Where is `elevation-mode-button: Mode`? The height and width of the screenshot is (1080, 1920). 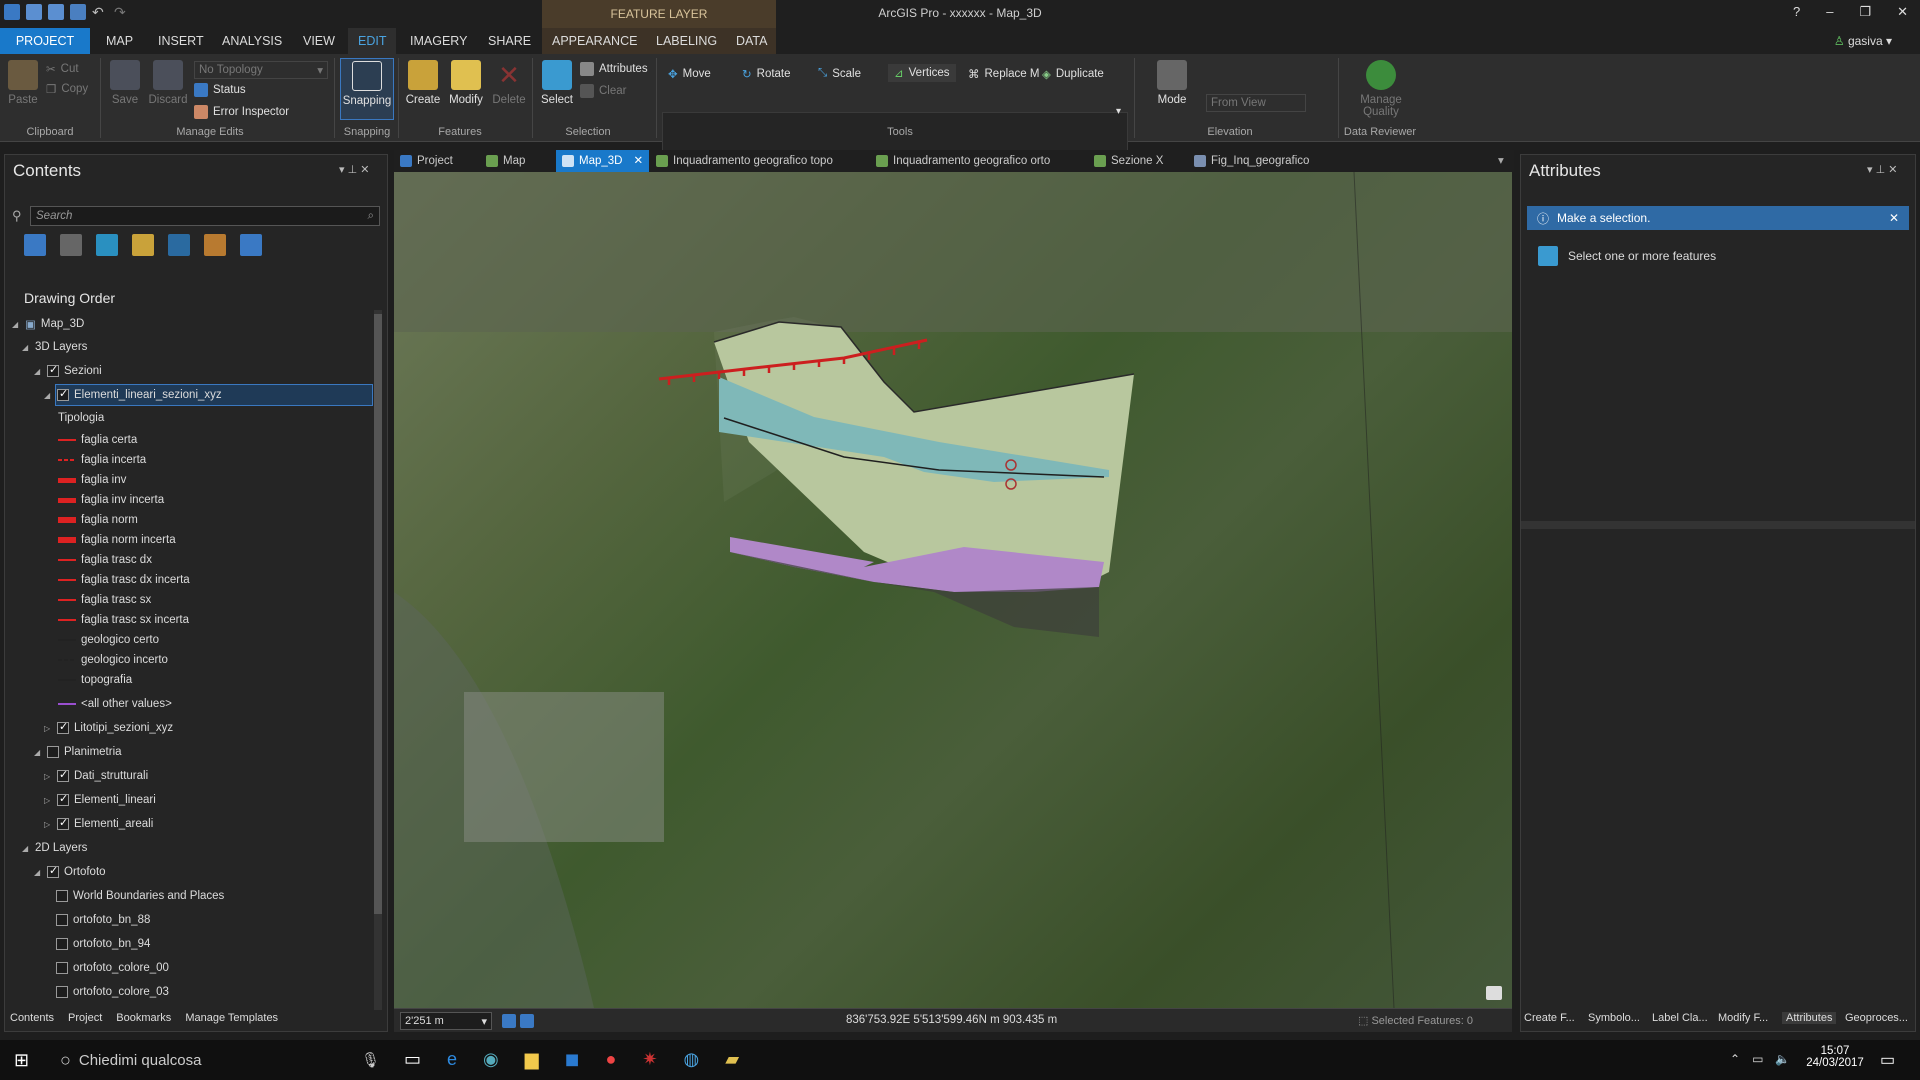
elevation-mode-button: Mode is located at coordinates (1172, 83).